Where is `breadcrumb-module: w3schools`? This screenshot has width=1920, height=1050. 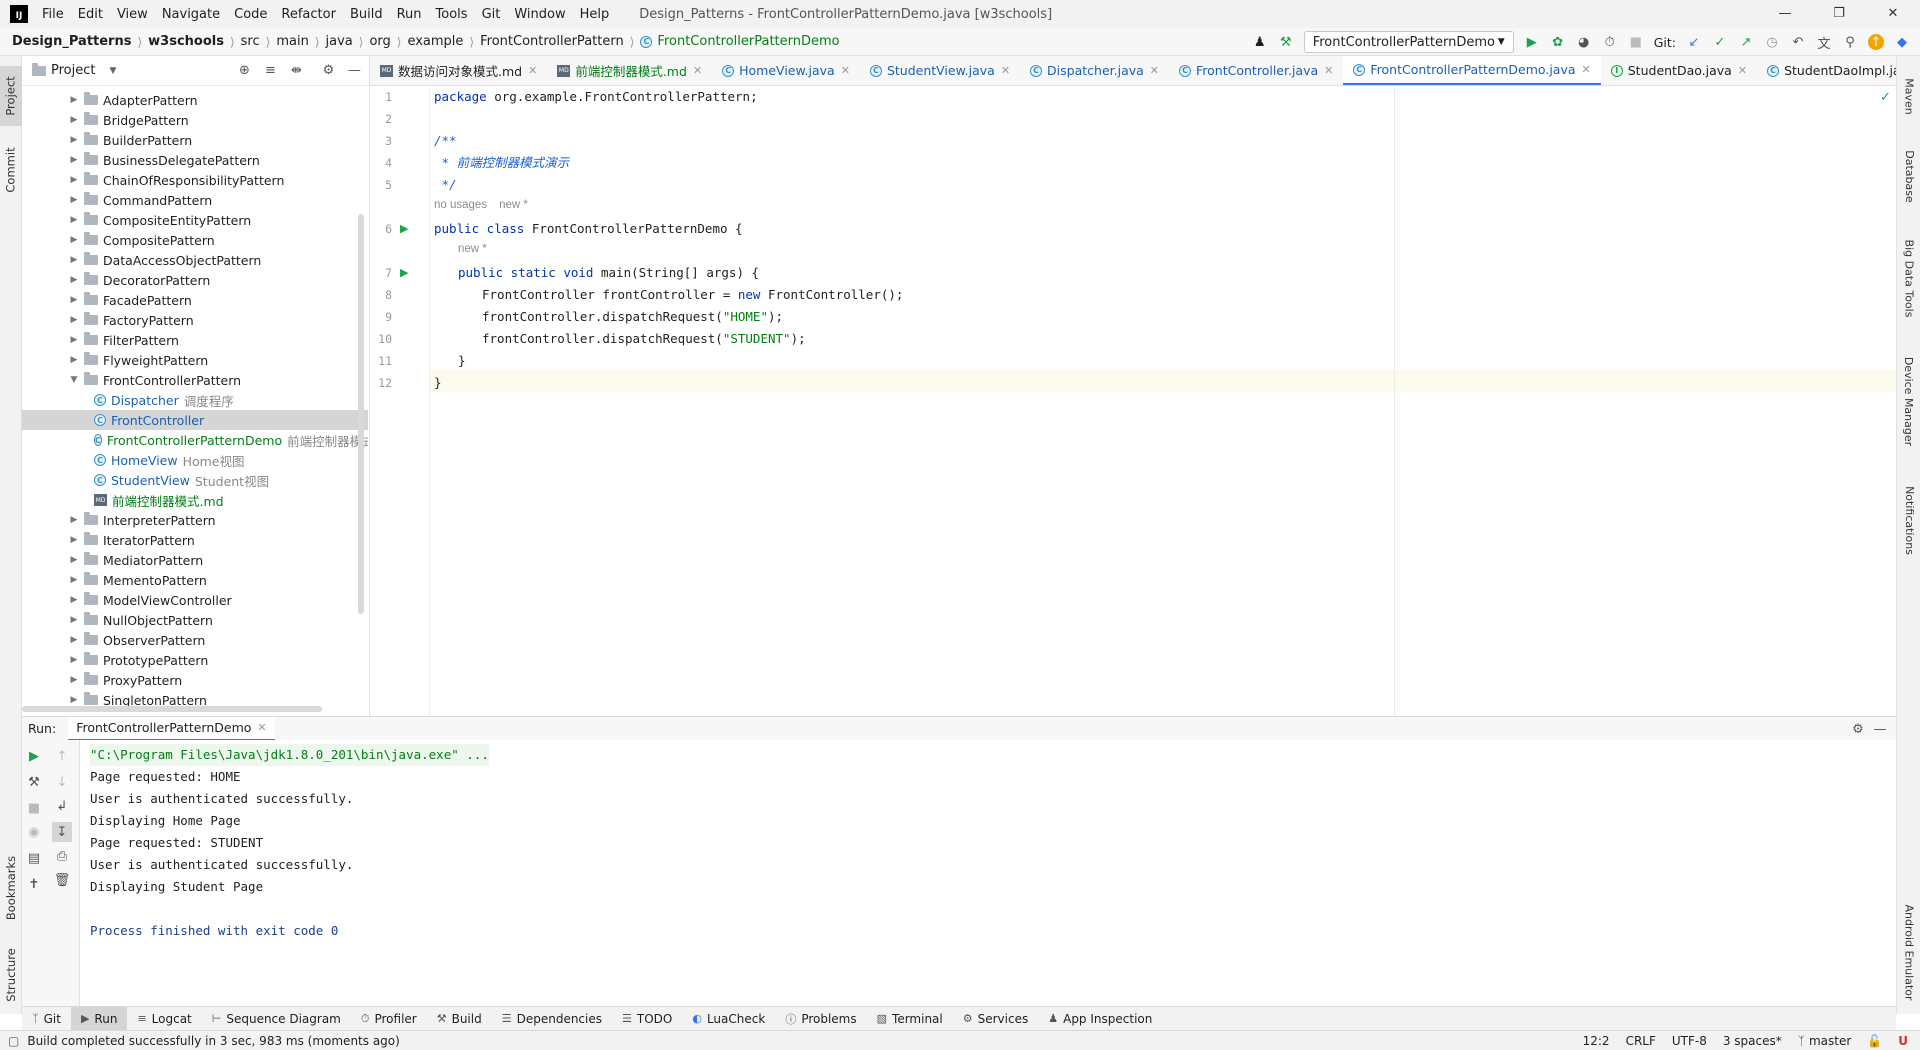 breadcrumb-module: w3schools is located at coordinates (186, 41).